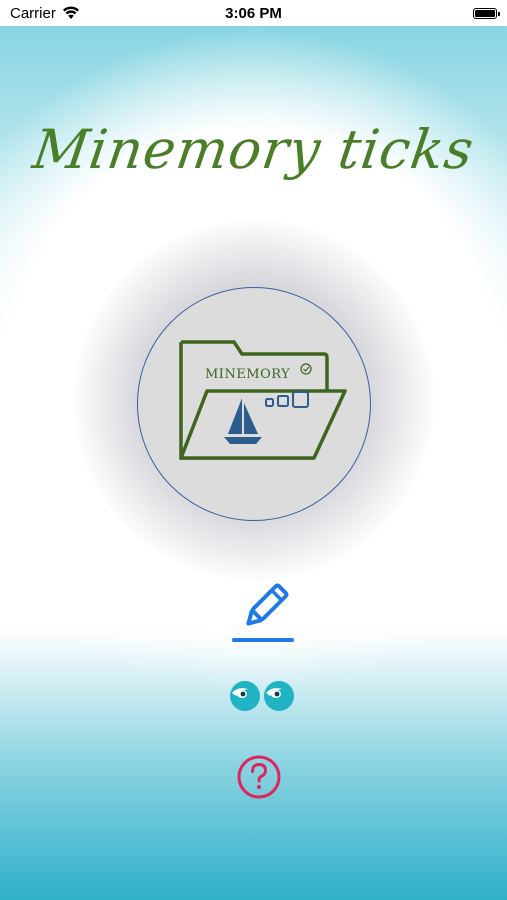 This screenshot has height=900, width=507. I want to click on view-button, so click(263, 696).